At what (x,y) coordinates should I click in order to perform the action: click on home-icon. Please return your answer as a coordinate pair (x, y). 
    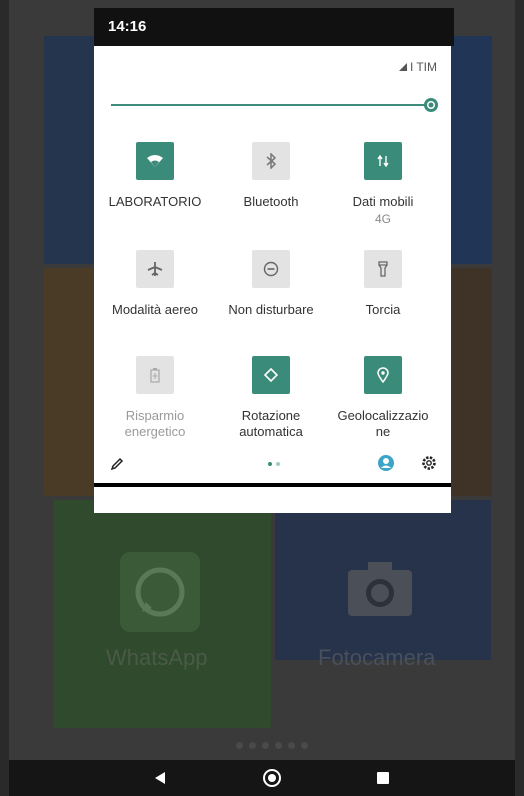
    Looking at the image, I should click on (272, 778).